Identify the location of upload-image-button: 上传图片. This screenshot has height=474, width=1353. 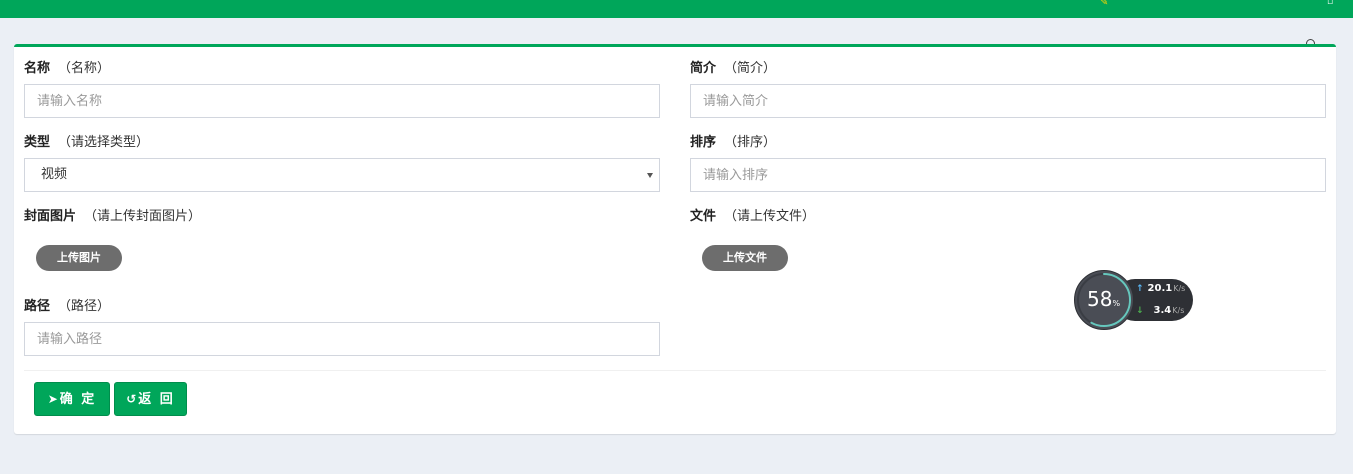
(79, 258).